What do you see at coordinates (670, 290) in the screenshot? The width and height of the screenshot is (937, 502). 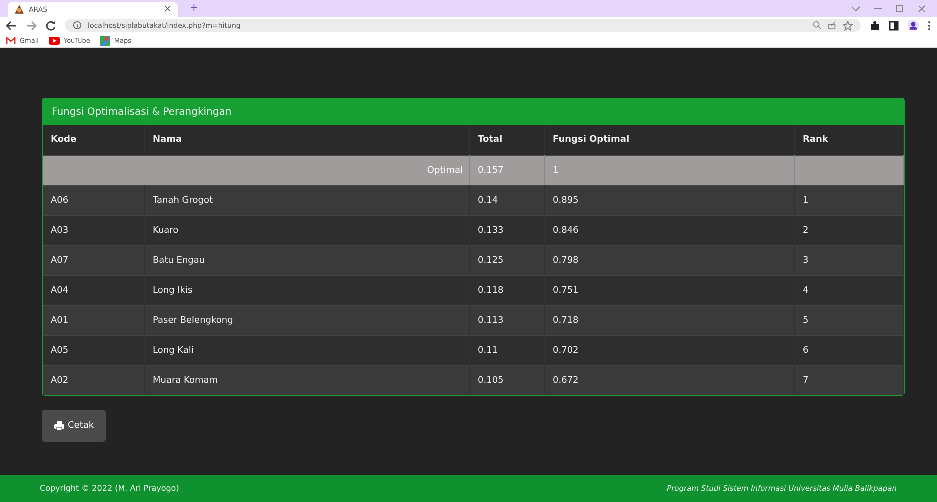 I see `table-cell: 0.751` at bounding box center [670, 290].